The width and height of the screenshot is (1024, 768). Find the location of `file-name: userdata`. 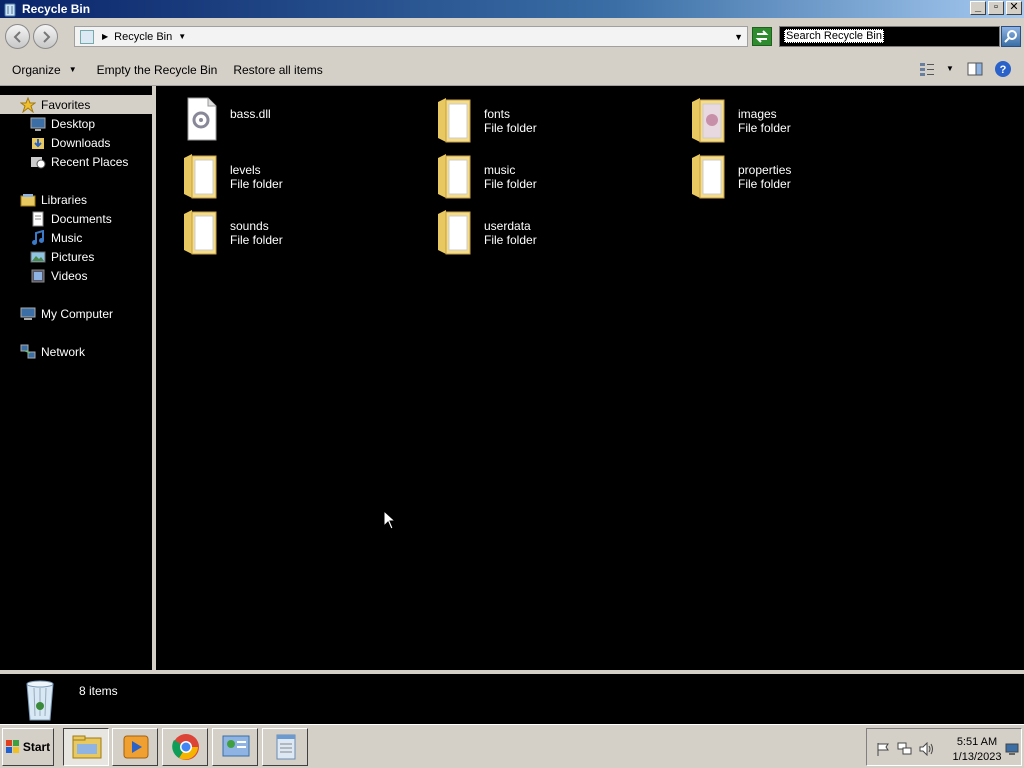

file-name: userdata is located at coordinates (507, 226).